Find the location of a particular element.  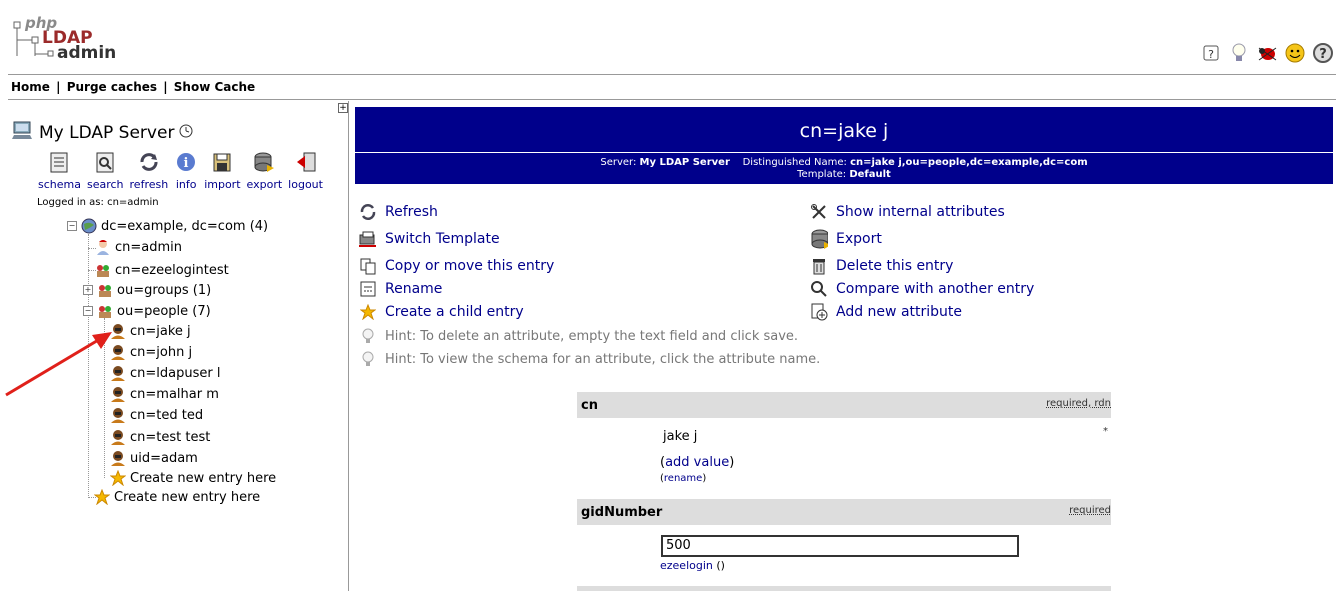

export-action: Export is located at coordinates (846, 239).